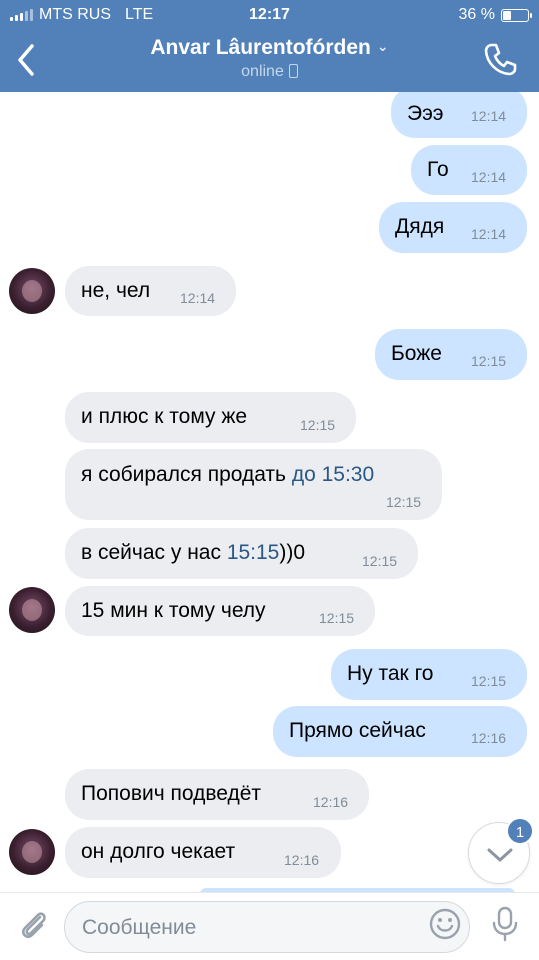 The width and height of the screenshot is (539, 960). I want to click on message-bubble-incoming: Попович подведёт 12:16, so click(217, 794).